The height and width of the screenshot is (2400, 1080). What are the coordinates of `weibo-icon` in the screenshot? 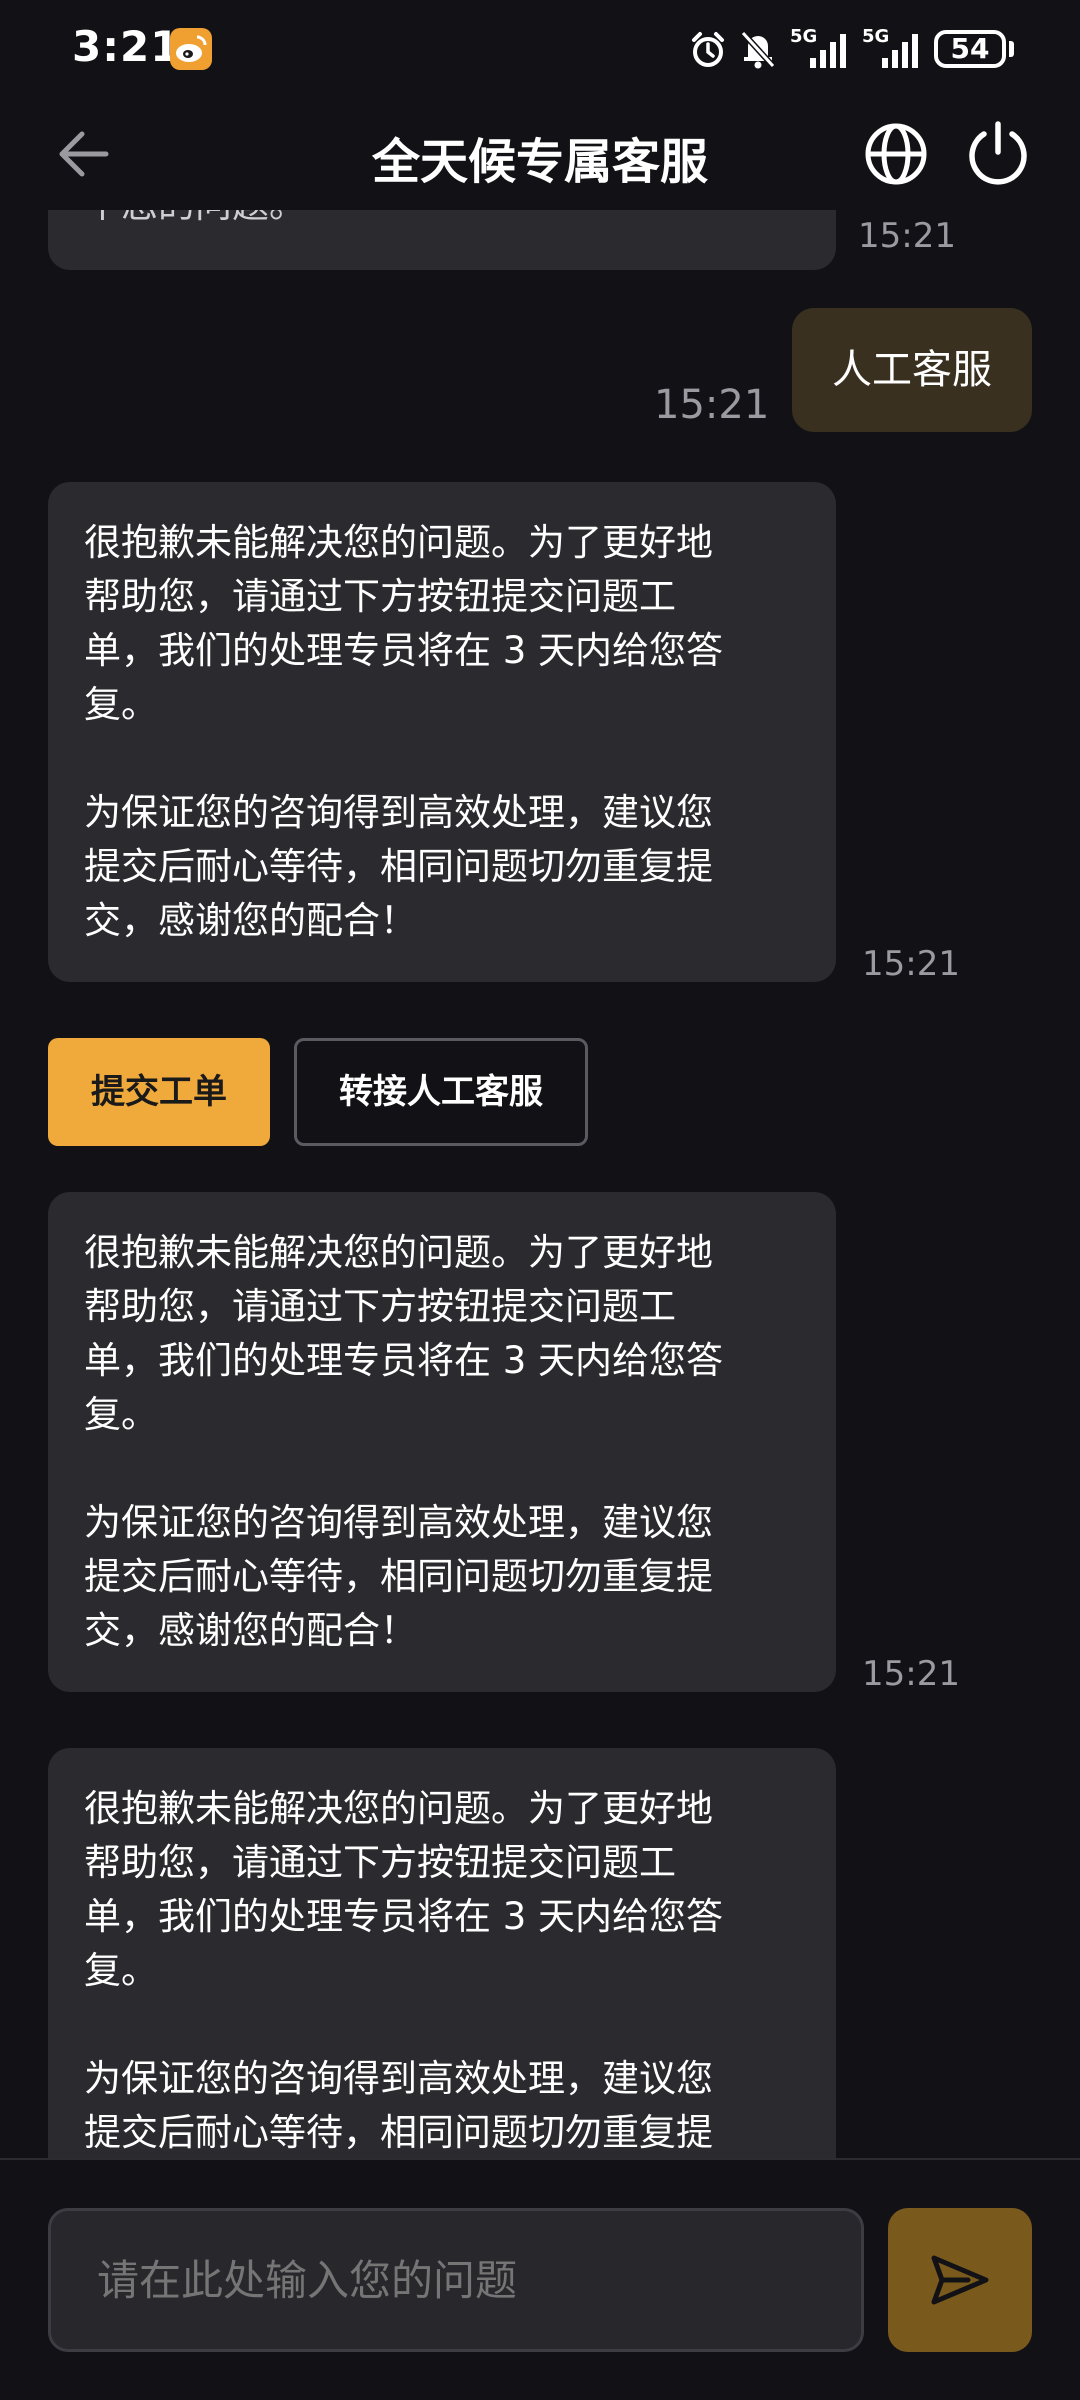 It's located at (191, 49).